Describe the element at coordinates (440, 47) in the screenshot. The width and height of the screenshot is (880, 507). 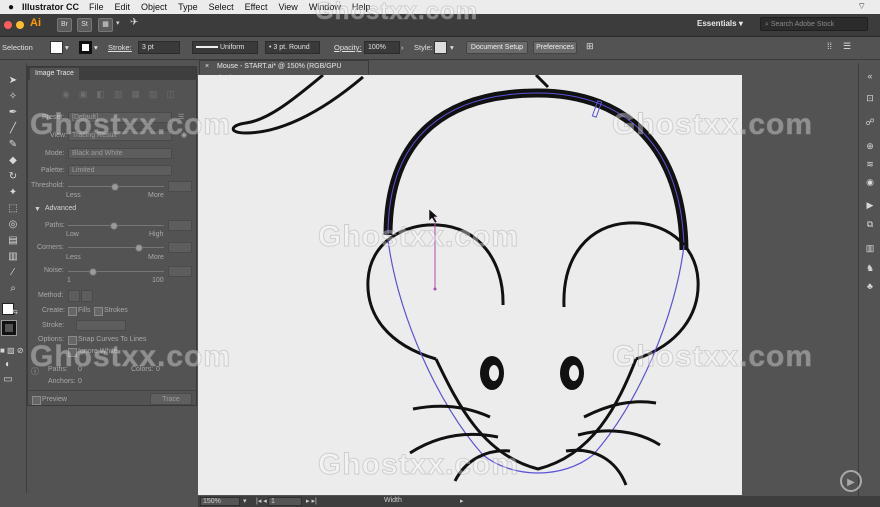
I see `style-swatch` at that location.